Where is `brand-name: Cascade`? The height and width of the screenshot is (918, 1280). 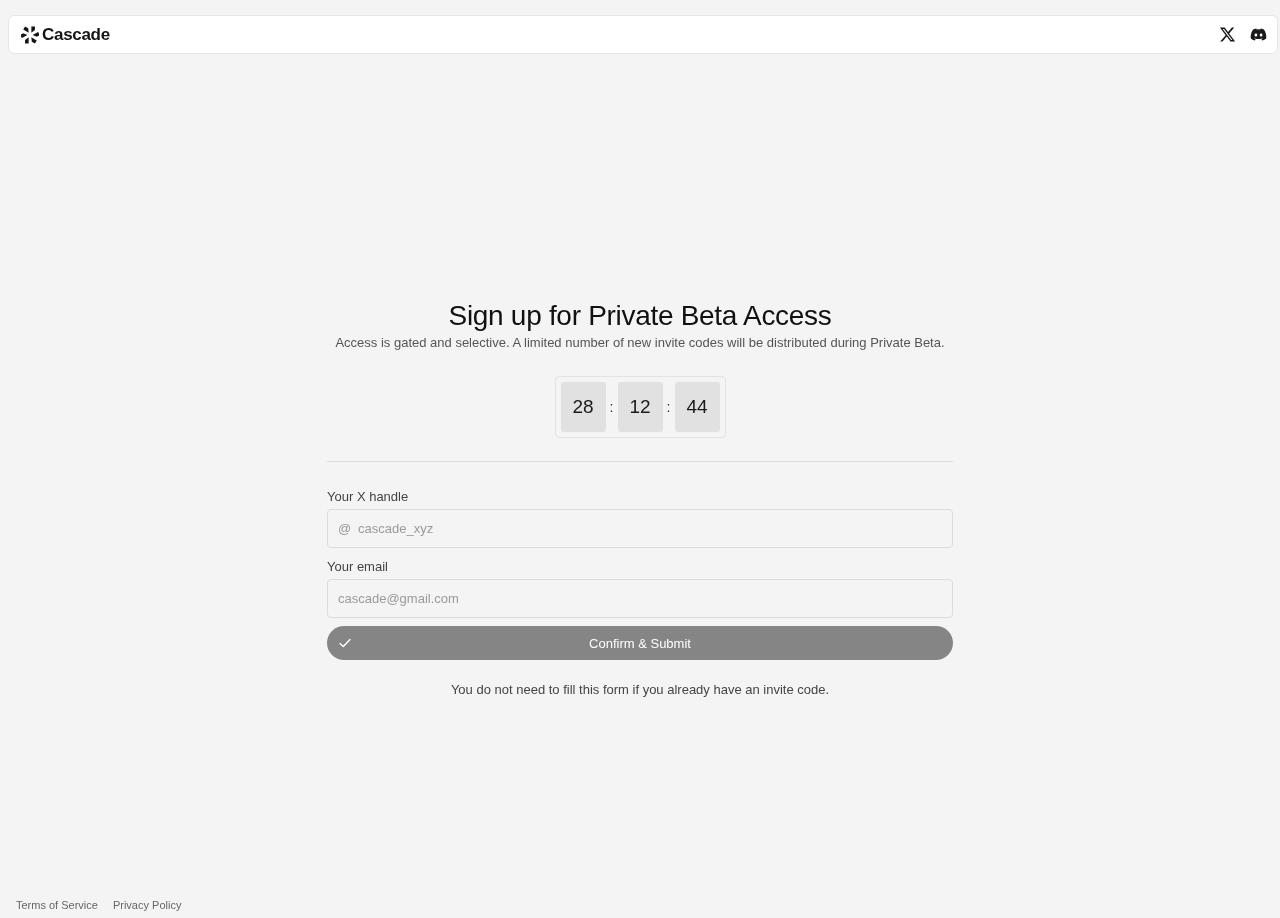
brand-name: Cascade is located at coordinates (76, 34).